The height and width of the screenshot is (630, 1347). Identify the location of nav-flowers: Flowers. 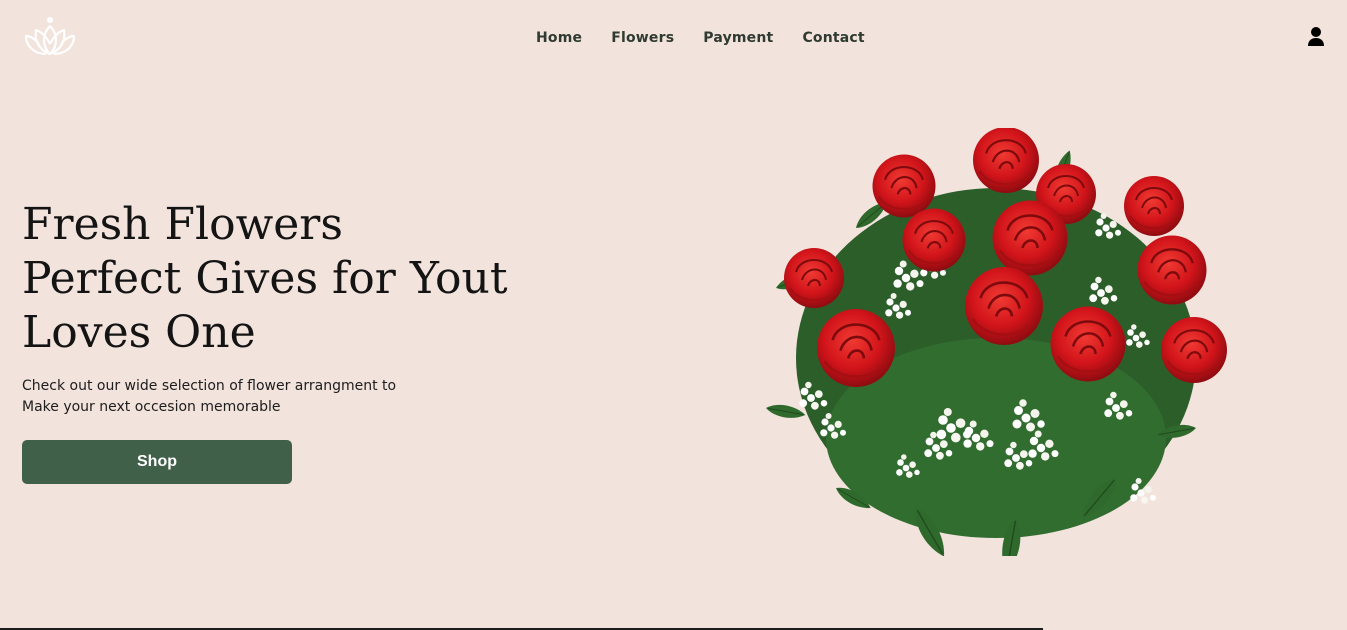
(642, 38).